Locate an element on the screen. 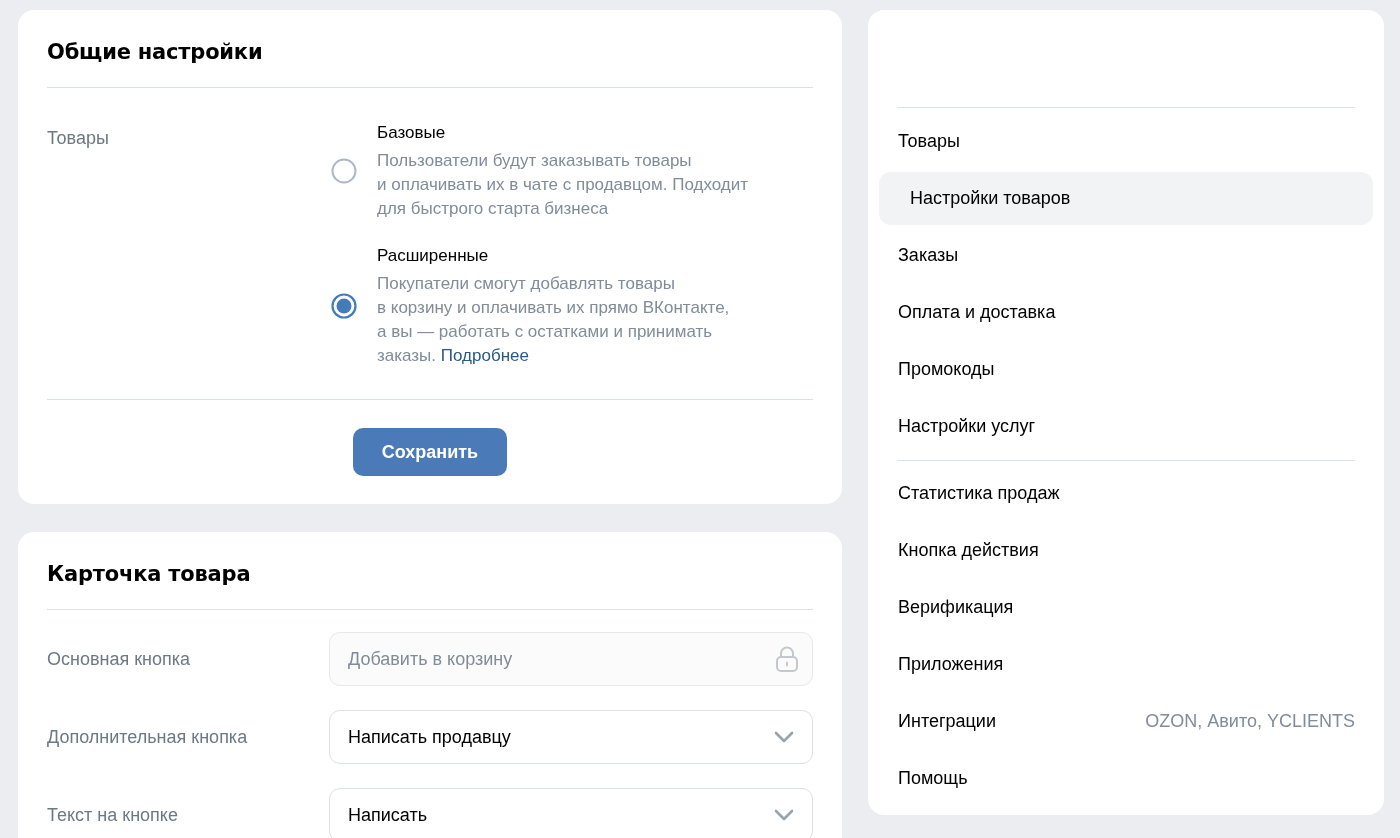  menu-item: Промокоды is located at coordinates (1126, 369).